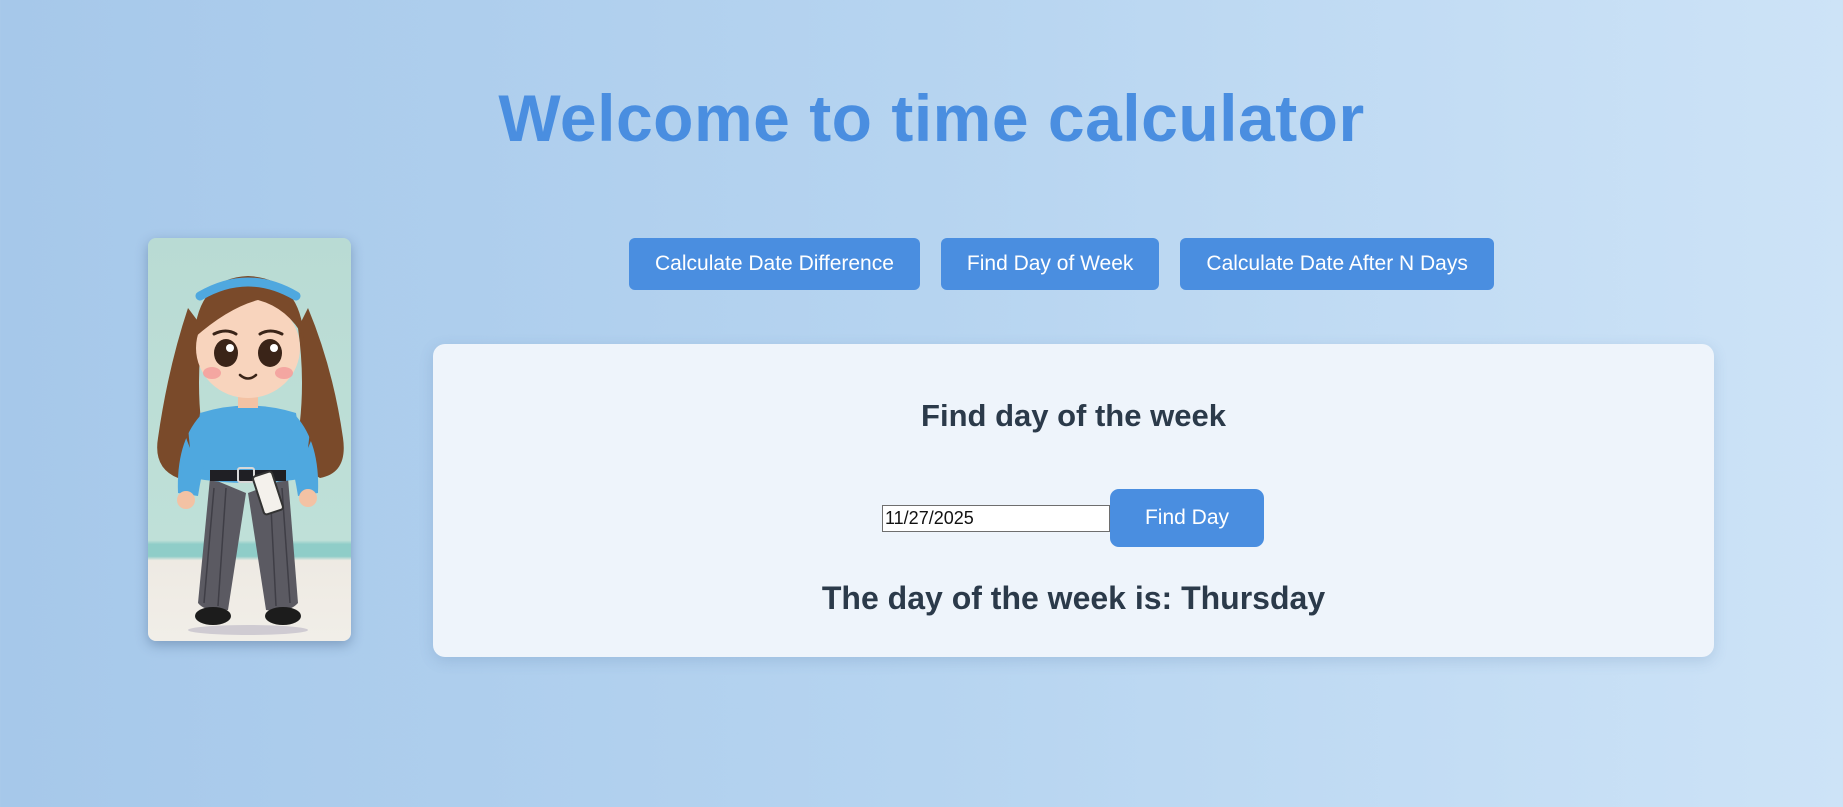 This screenshot has height=807, width=1843. I want to click on date-input, so click(996, 518).